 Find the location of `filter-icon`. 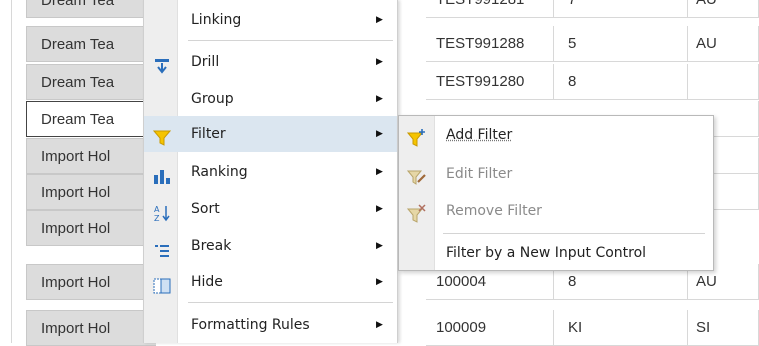

filter-icon is located at coordinates (162, 134).